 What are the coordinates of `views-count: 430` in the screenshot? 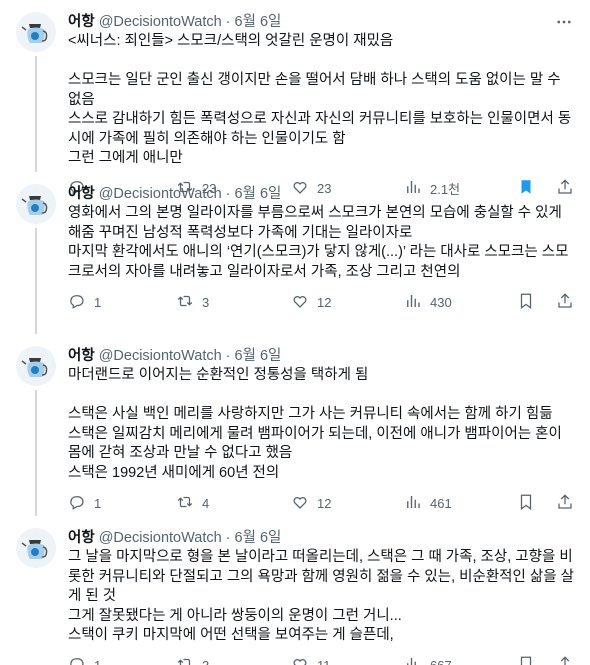 It's located at (441, 302).